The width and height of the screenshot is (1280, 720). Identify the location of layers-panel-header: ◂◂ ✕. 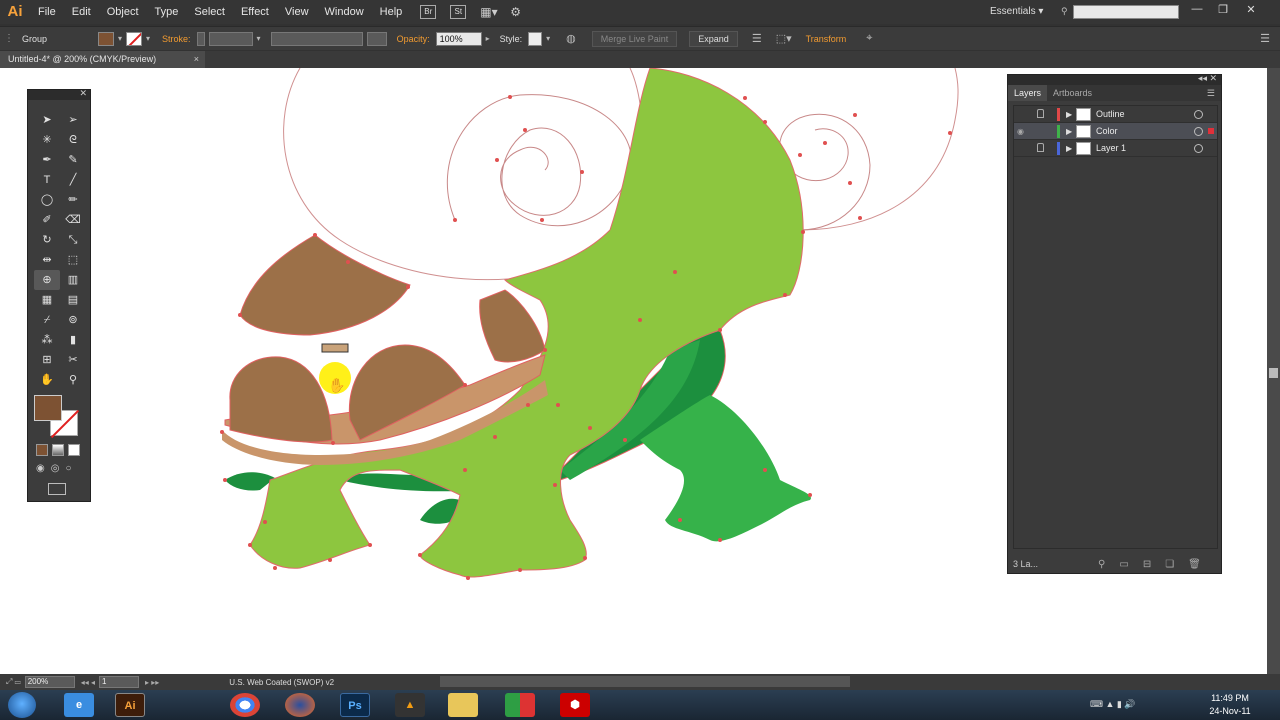
(1114, 79).